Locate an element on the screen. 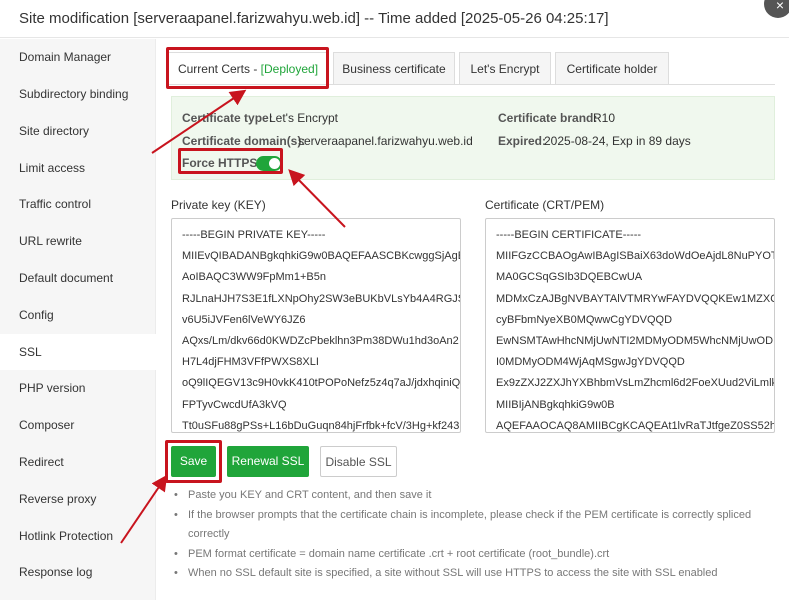 The height and width of the screenshot is (600, 789). force-https-label: Force HTTPS: is located at coordinates (222, 163).